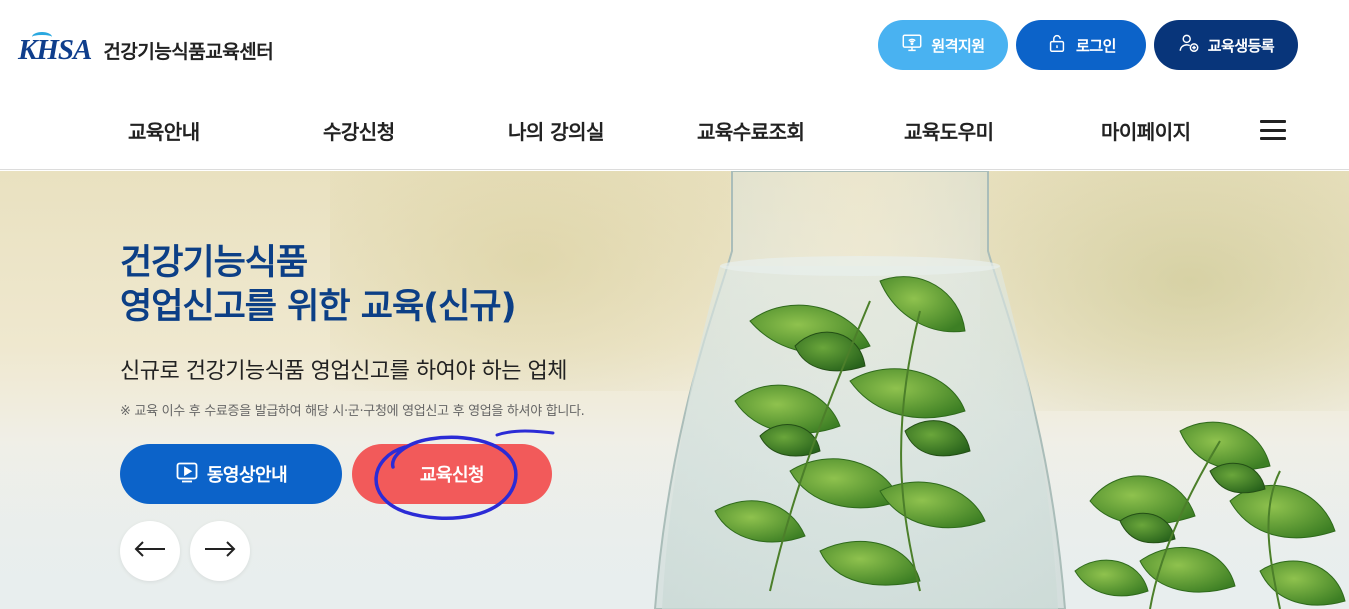 Image resolution: width=1349 pixels, height=609 pixels. What do you see at coordinates (247, 475) in the screenshot?
I see `video-guide-label: 동영상안내` at bounding box center [247, 475].